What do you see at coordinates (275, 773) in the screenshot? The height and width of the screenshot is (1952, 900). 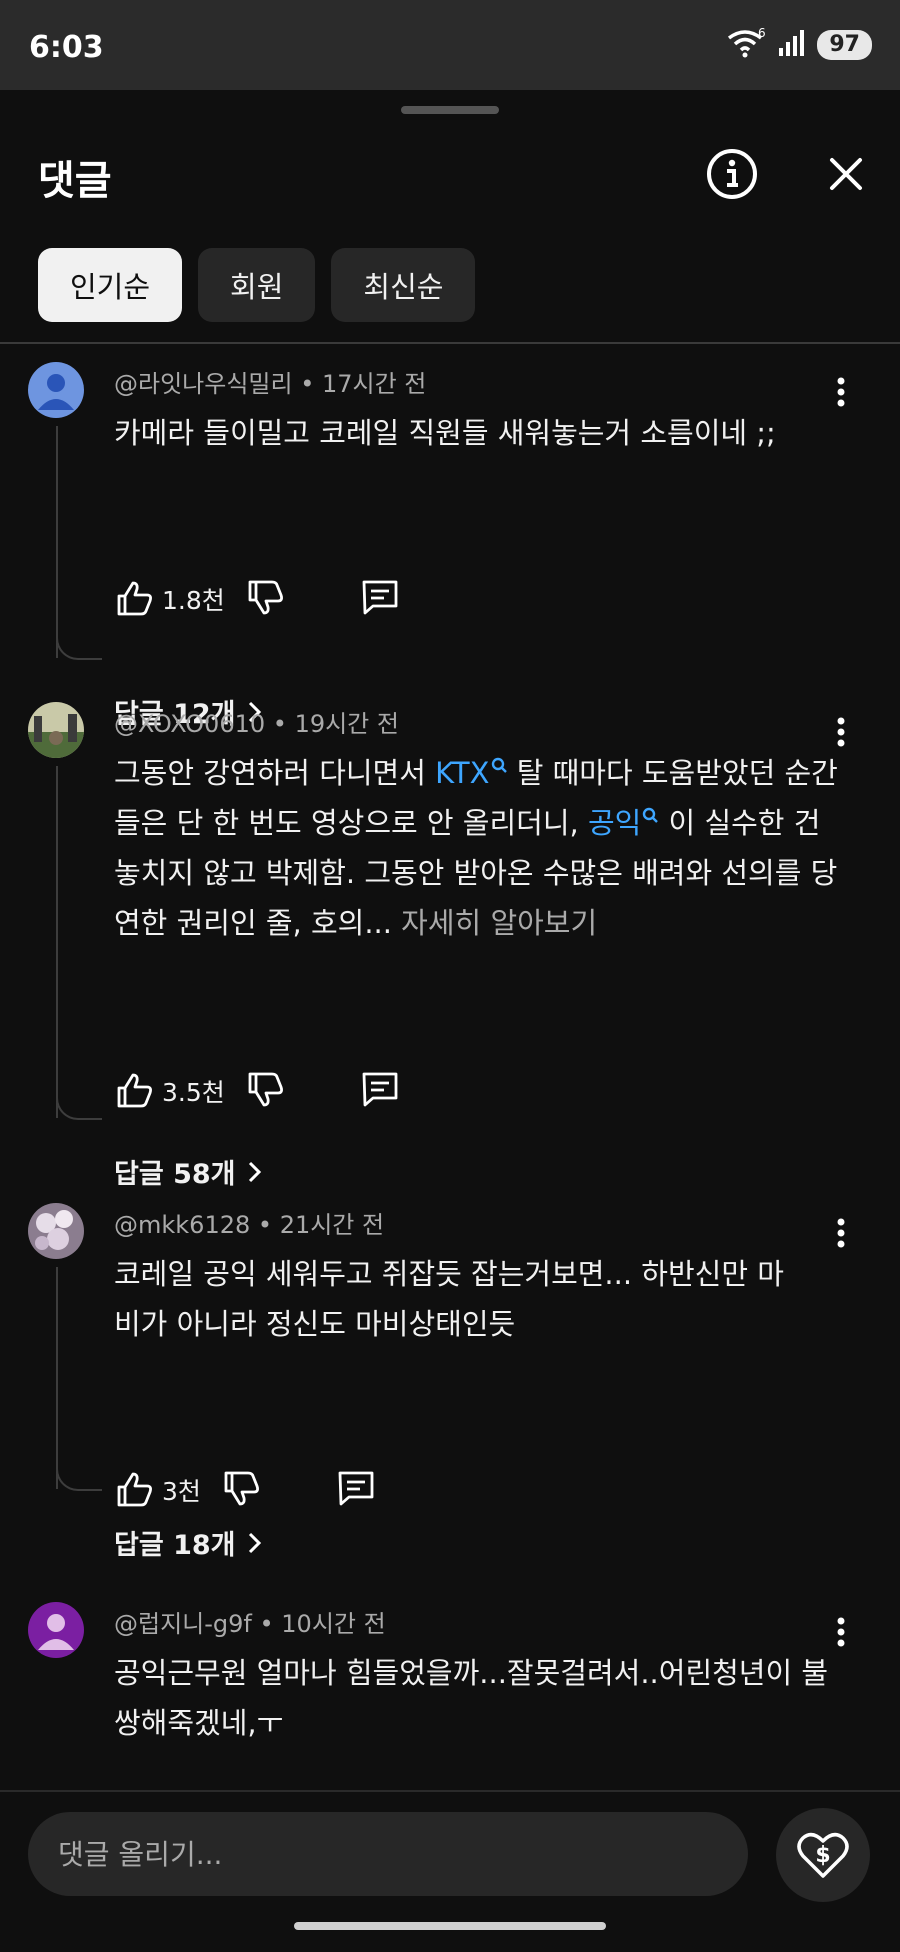 I see `text-segment: 그동안 강연하러 다니면서` at bounding box center [275, 773].